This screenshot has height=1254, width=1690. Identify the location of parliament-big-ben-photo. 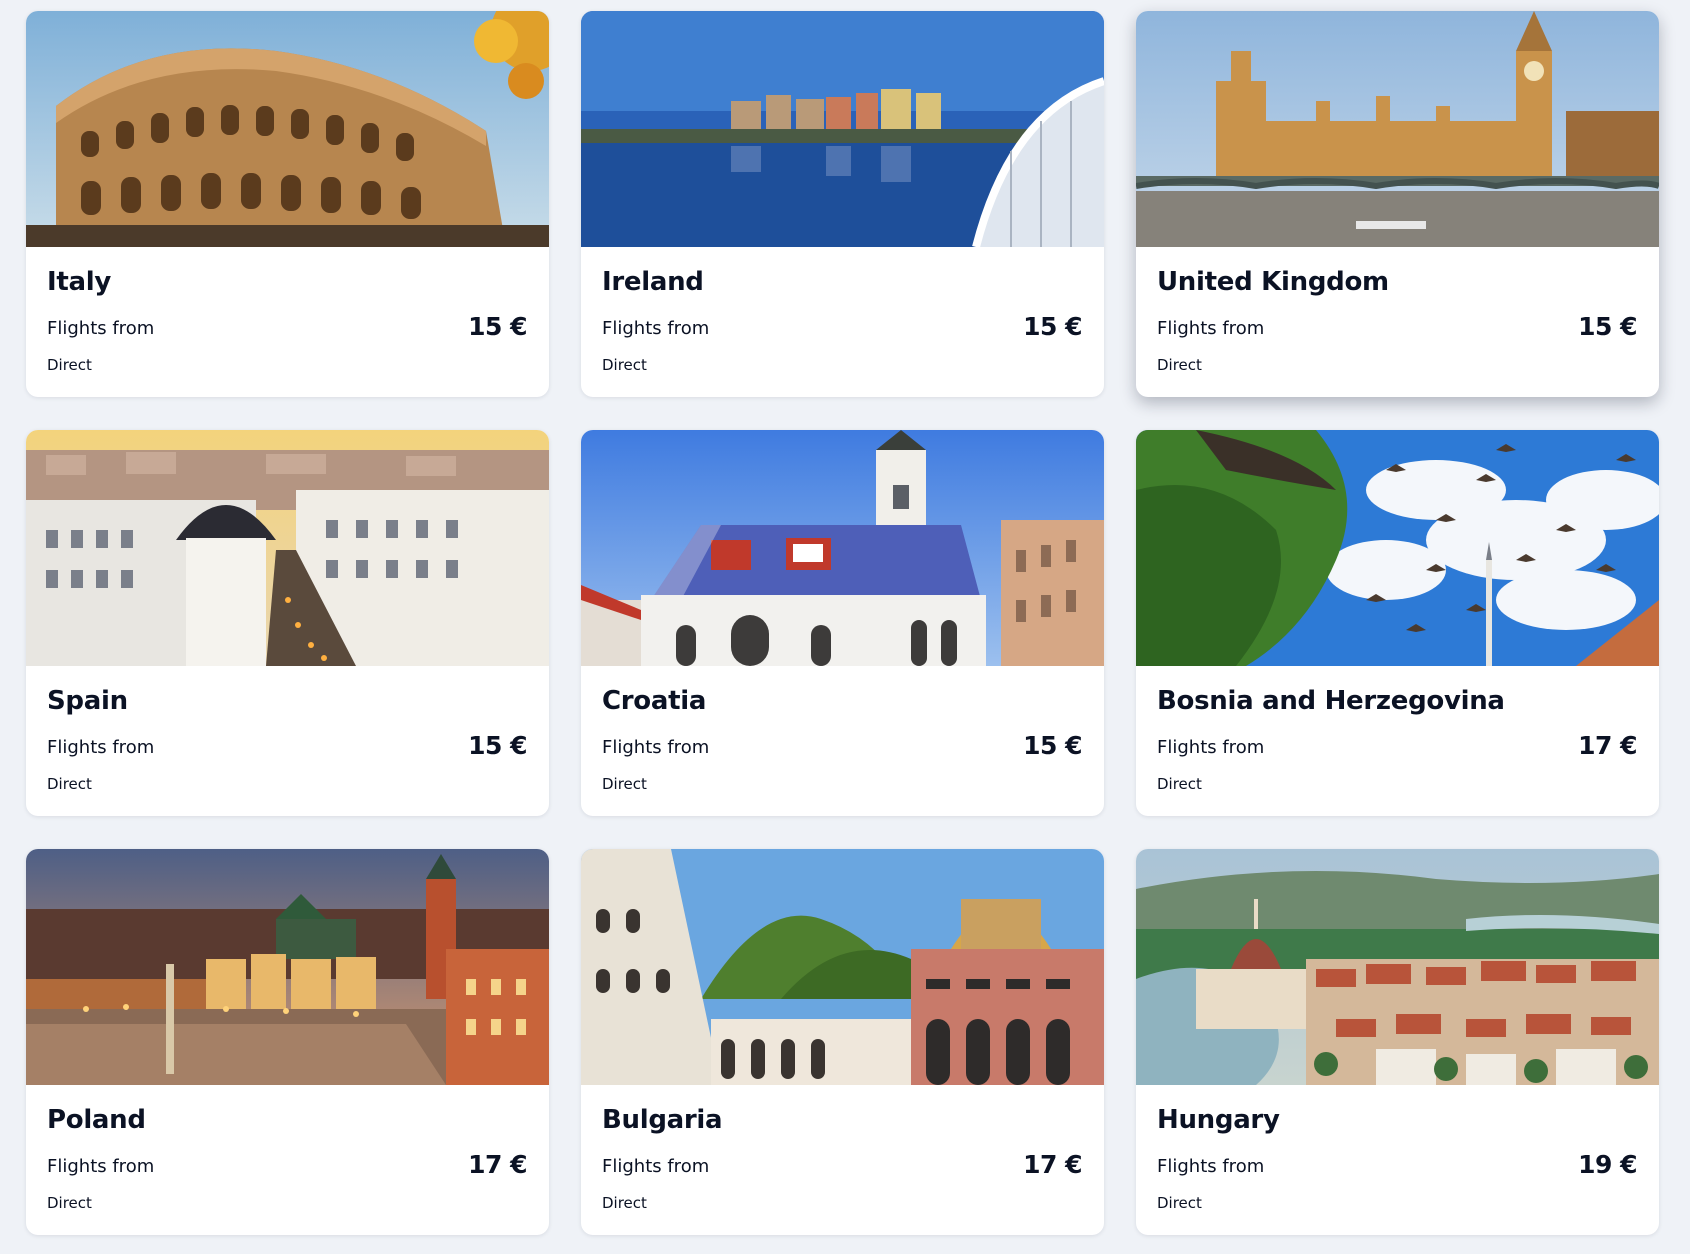
(1397, 129).